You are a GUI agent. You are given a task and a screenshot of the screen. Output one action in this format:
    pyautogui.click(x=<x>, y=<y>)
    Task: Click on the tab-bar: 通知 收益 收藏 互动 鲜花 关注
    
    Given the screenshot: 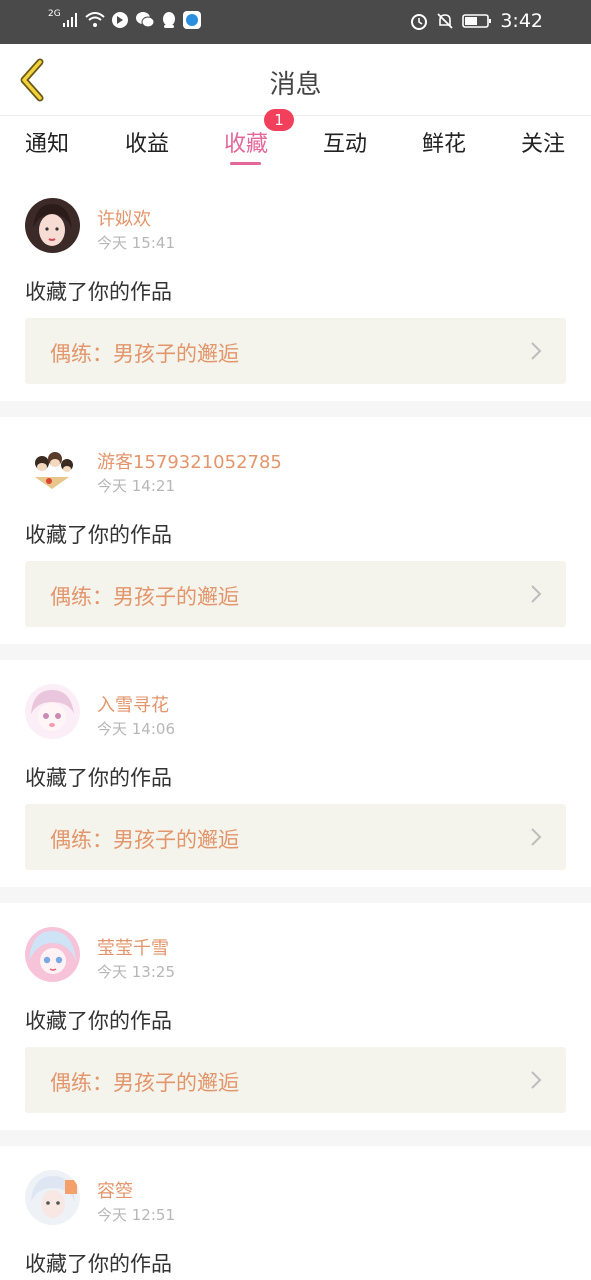 What is the action you would take?
    pyautogui.click(x=295, y=145)
    